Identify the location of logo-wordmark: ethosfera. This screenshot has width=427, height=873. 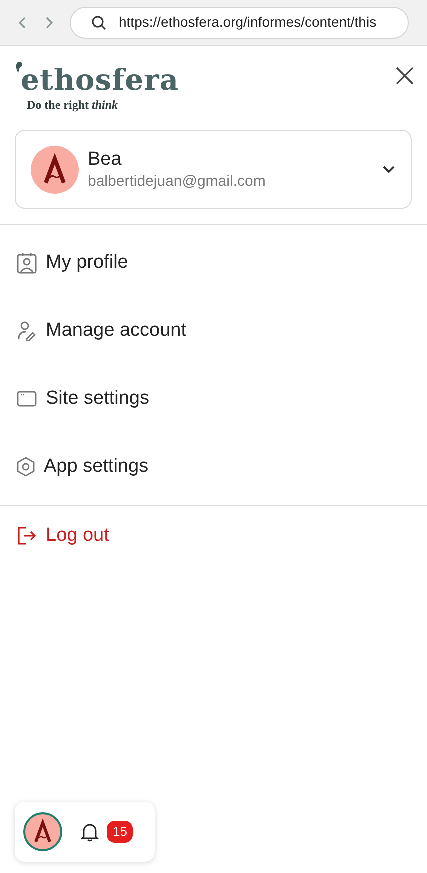
(100, 80).